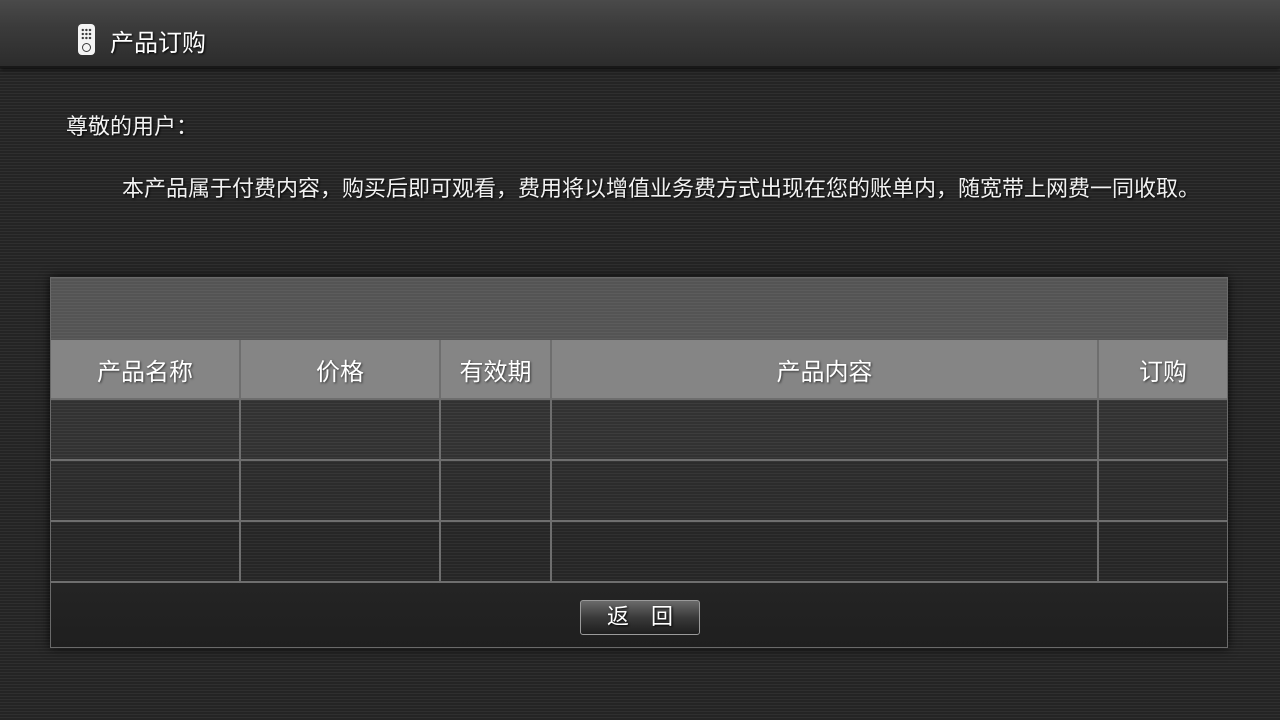 This screenshot has height=720, width=1280. I want to click on back-button: 返 回, so click(640, 617).